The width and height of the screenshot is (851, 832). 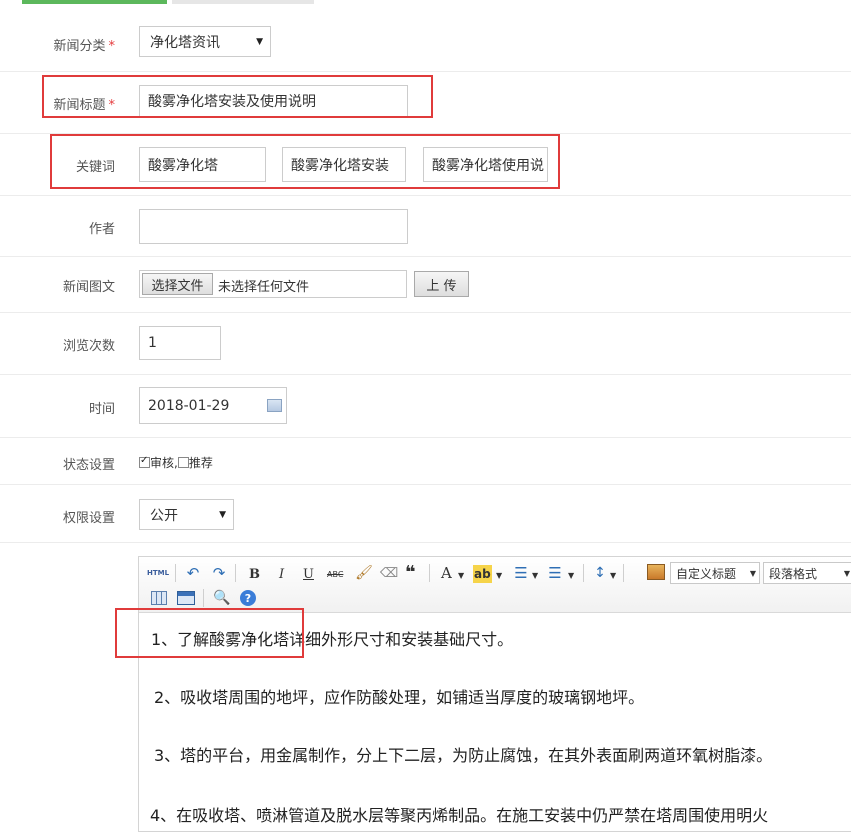 What do you see at coordinates (186, 598) in the screenshot?
I see `insert-frame-icon` at bounding box center [186, 598].